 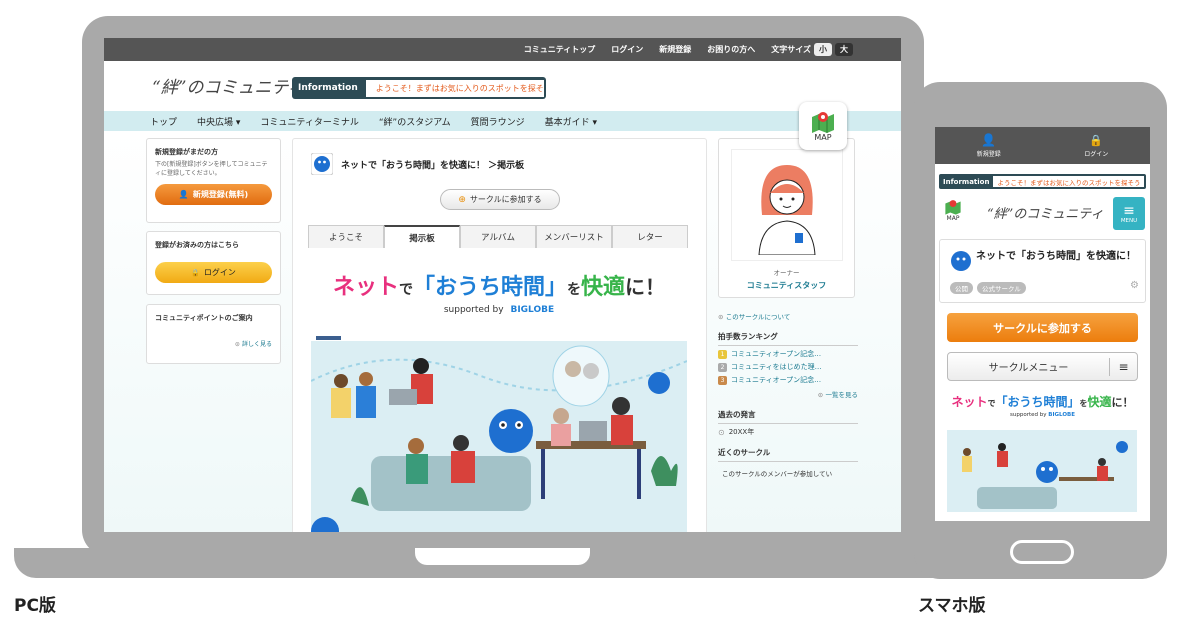 I want to click on topbar-link-register: 新規登録, so click(x=675, y=49).